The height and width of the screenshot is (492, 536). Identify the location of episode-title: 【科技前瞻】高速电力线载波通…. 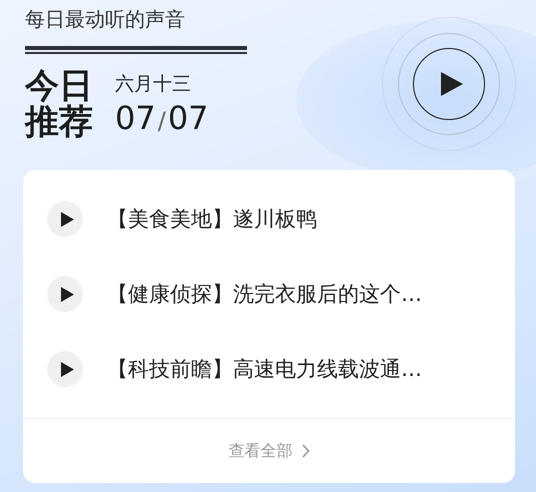
(264, 369).